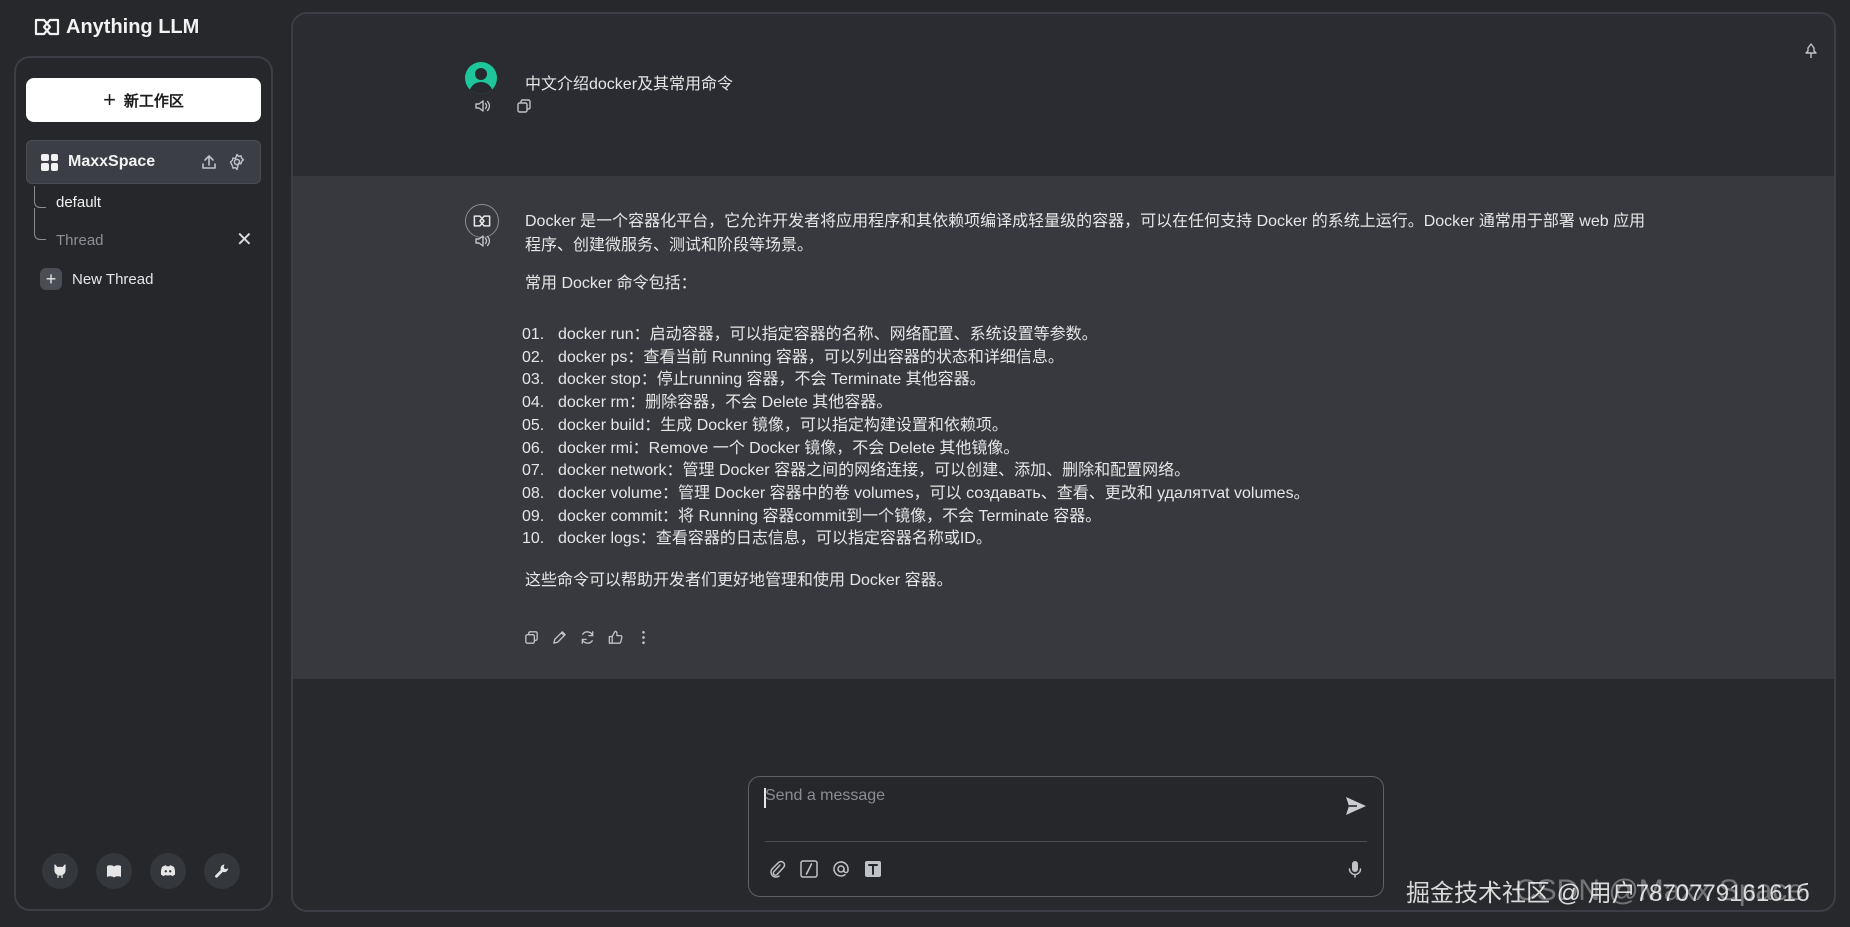 This screenshot has width=1850, height=927. Describe the element at coordinates (739, 581) in the screenshot. I see `assistant-conclusion: 这些命令可以帮助开发者们更好地管理和使用 Docker 容器。` at that location.